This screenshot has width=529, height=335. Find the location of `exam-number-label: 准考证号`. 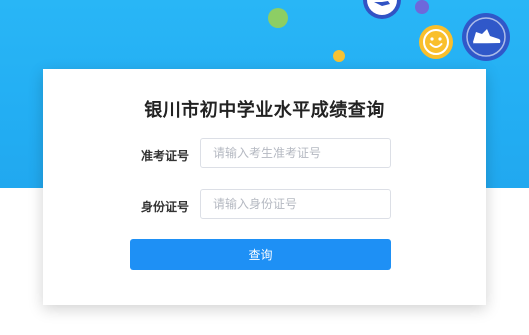

exam-number-label: 准考证号 is located at coordinates (164, 156).